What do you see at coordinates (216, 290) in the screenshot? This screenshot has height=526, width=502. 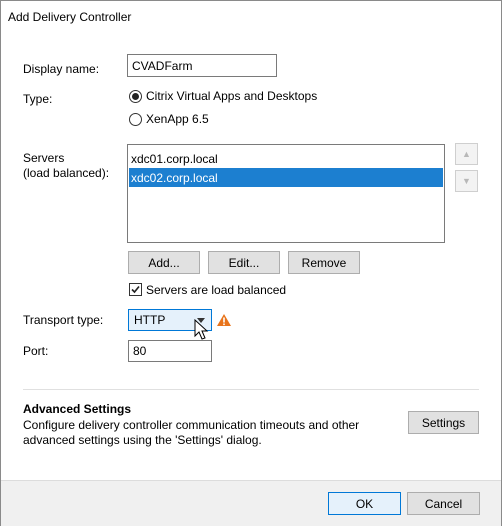 I see `load-balanced-label: Servers are load balanced` at bounding box center [216, 290].